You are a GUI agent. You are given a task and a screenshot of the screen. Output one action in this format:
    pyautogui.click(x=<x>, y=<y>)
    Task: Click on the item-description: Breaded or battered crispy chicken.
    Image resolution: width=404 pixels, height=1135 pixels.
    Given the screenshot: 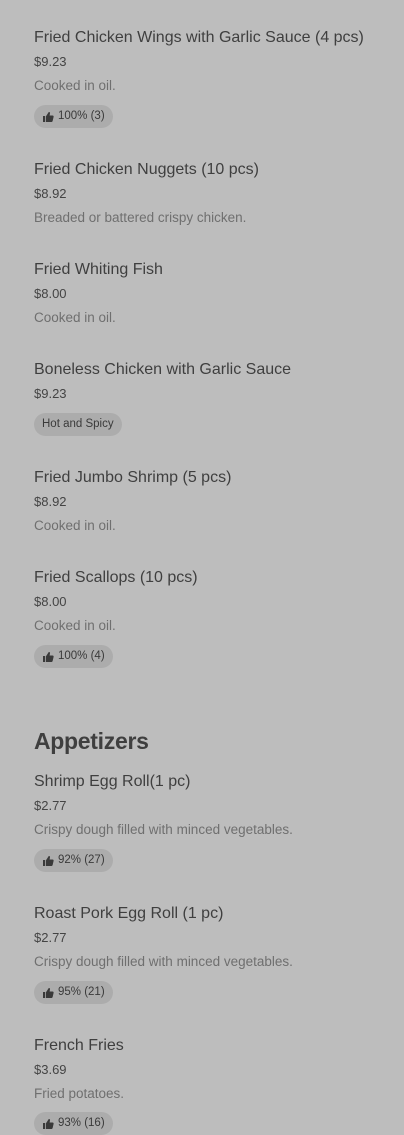 What is the action you would take?
    pyautogui.click(x=140, y=217)
    